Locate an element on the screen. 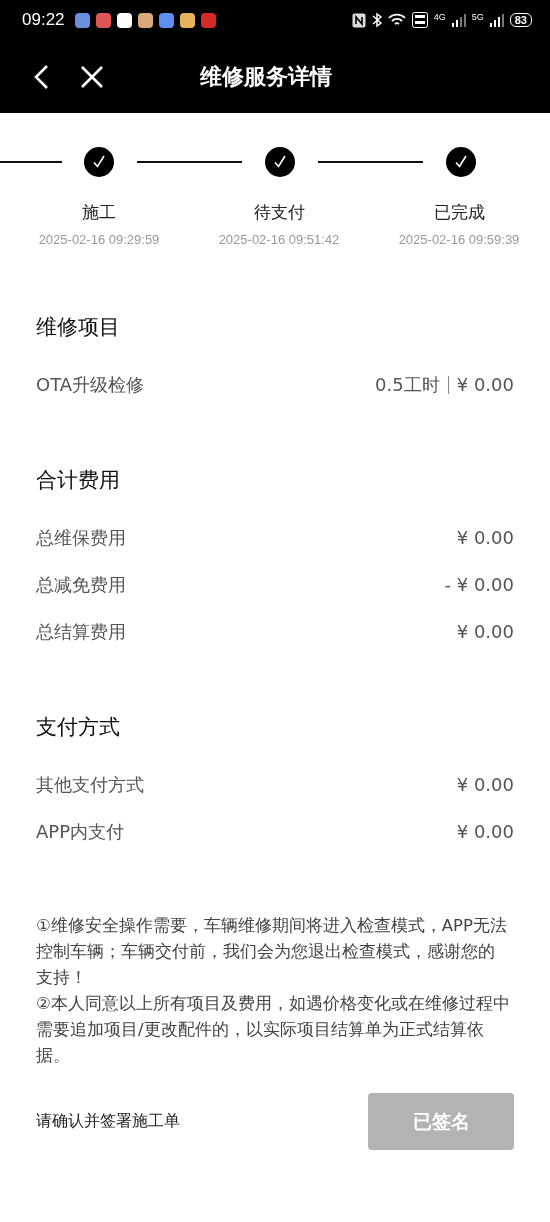  step-label: 已完成 is located at coordinates (459, 212).